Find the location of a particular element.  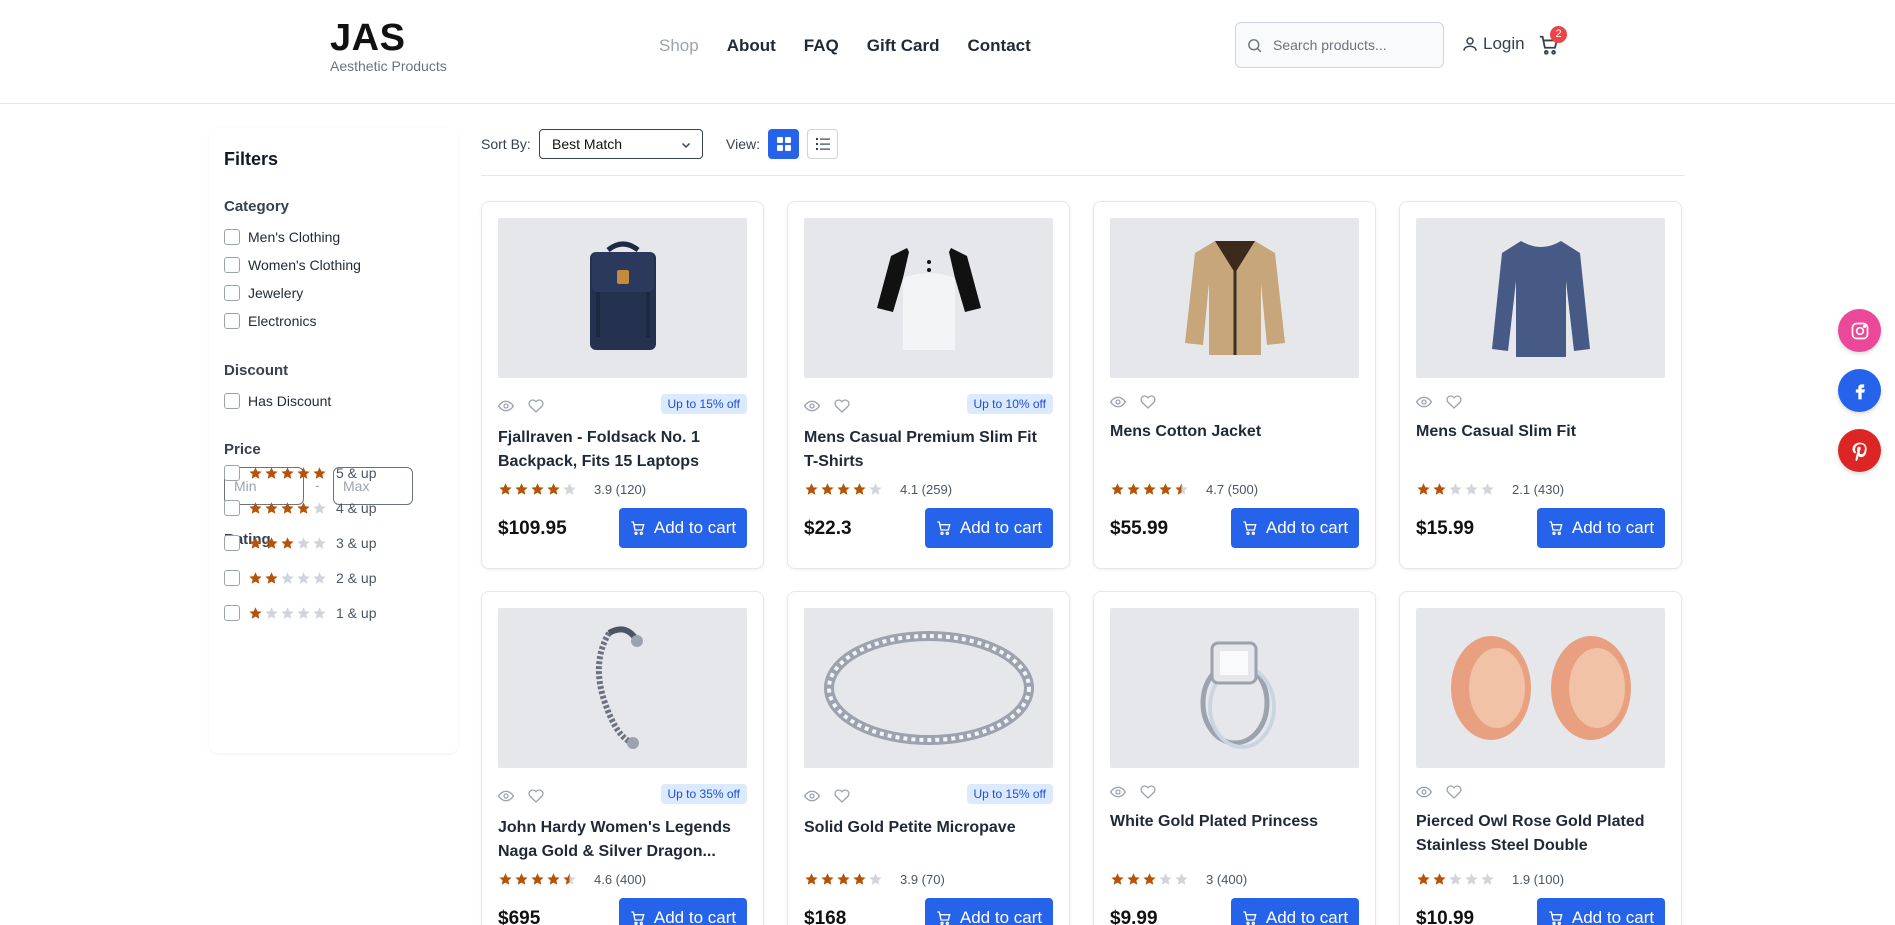

login-button: Login is located at coordinates (1493, 44).